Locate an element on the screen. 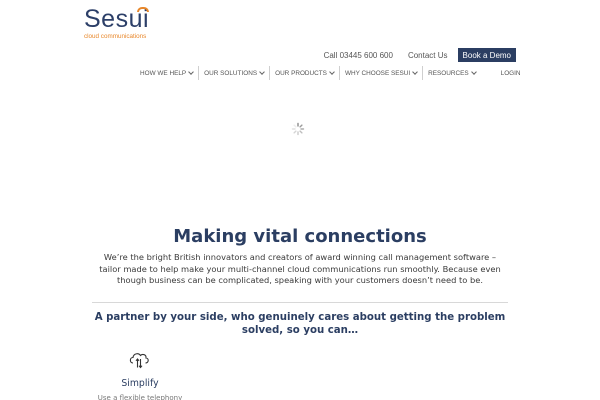 The width and height of the screenshot is (600, 400). logo-tagline: cloud communications is located at coordinates (115, 36).